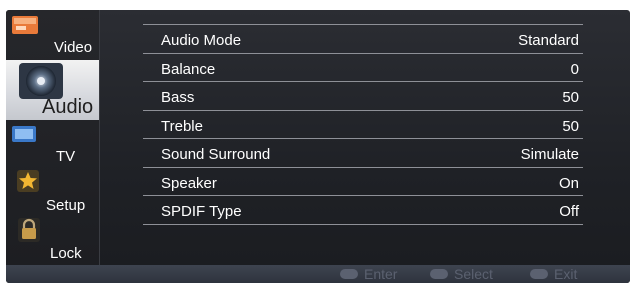 Image resolution: width=636 pixels, height=284 pixels. Describe the element at coordinates (188, 69) in the screenshot. I see `setting-name: Balance` at that location.